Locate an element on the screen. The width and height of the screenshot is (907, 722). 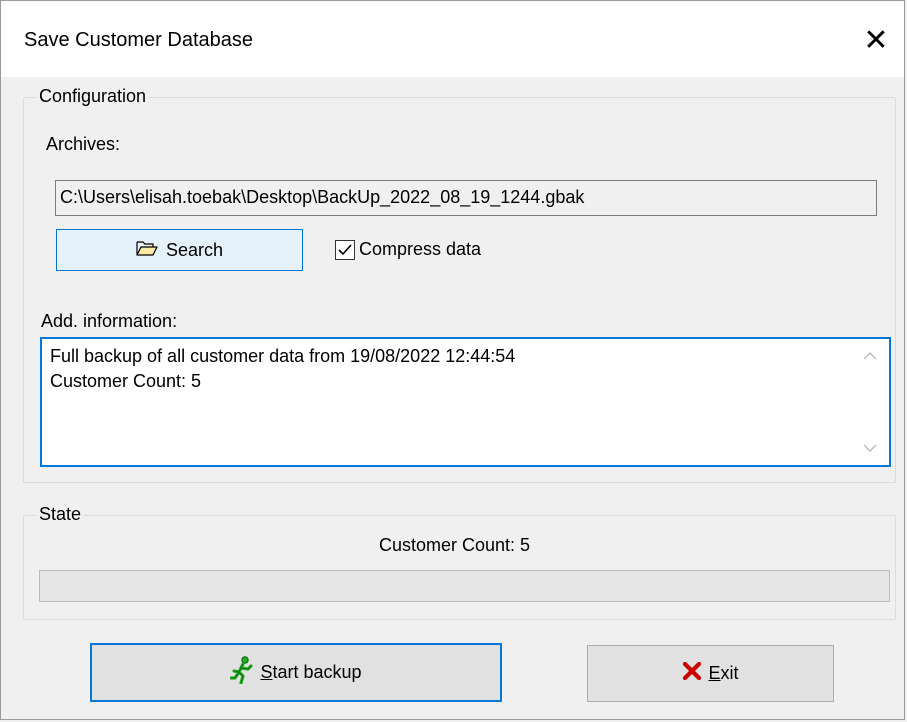
compress-data-checkbox: Compress data is located at coordinates (408, 249).